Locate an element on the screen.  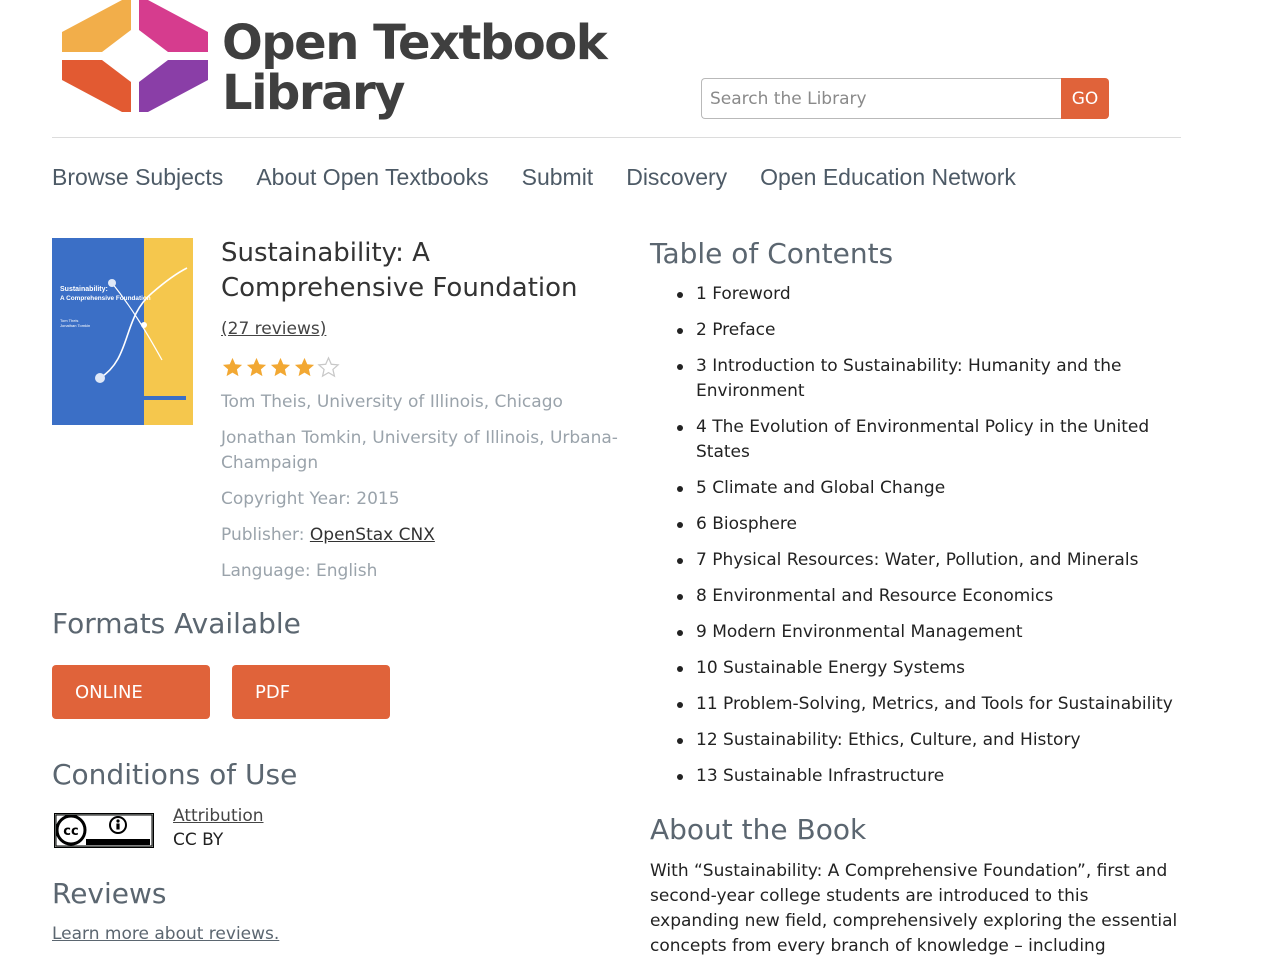
publisher-label: Publisher: is located at coordinates (265, 535).